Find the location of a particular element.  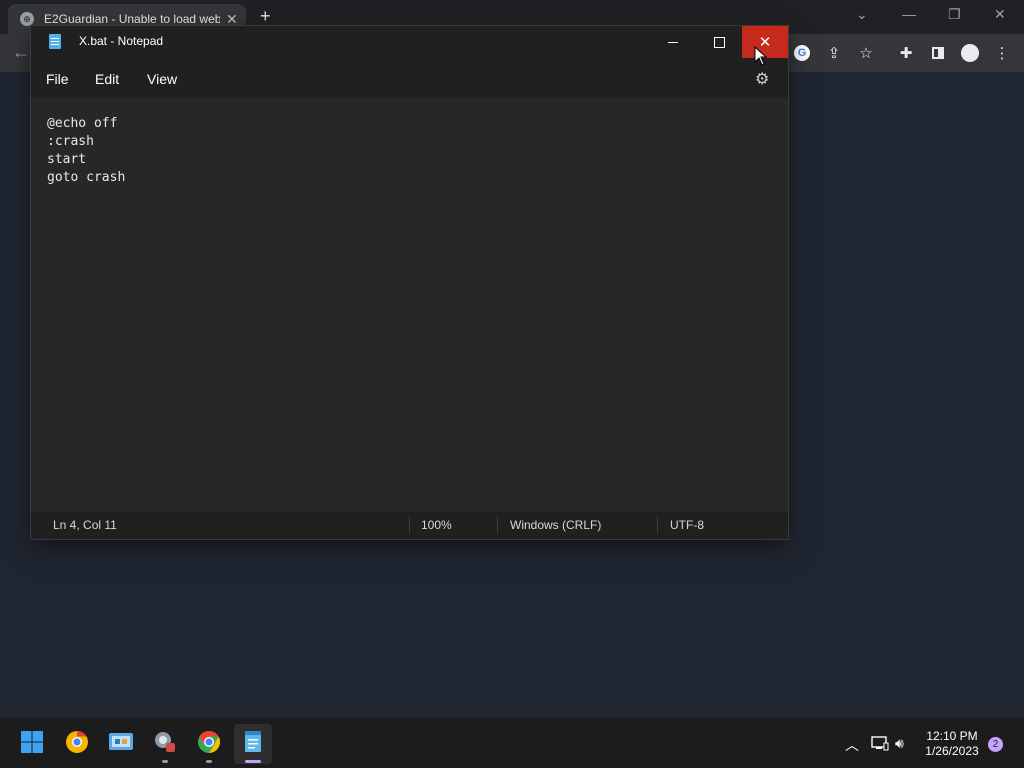

maximize-button is located at coordinates (719, 42).